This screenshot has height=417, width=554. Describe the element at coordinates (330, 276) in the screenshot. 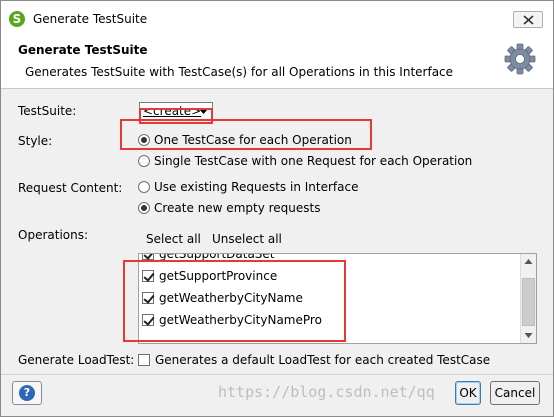

I see `list-item: getSupportProvince` at that location.